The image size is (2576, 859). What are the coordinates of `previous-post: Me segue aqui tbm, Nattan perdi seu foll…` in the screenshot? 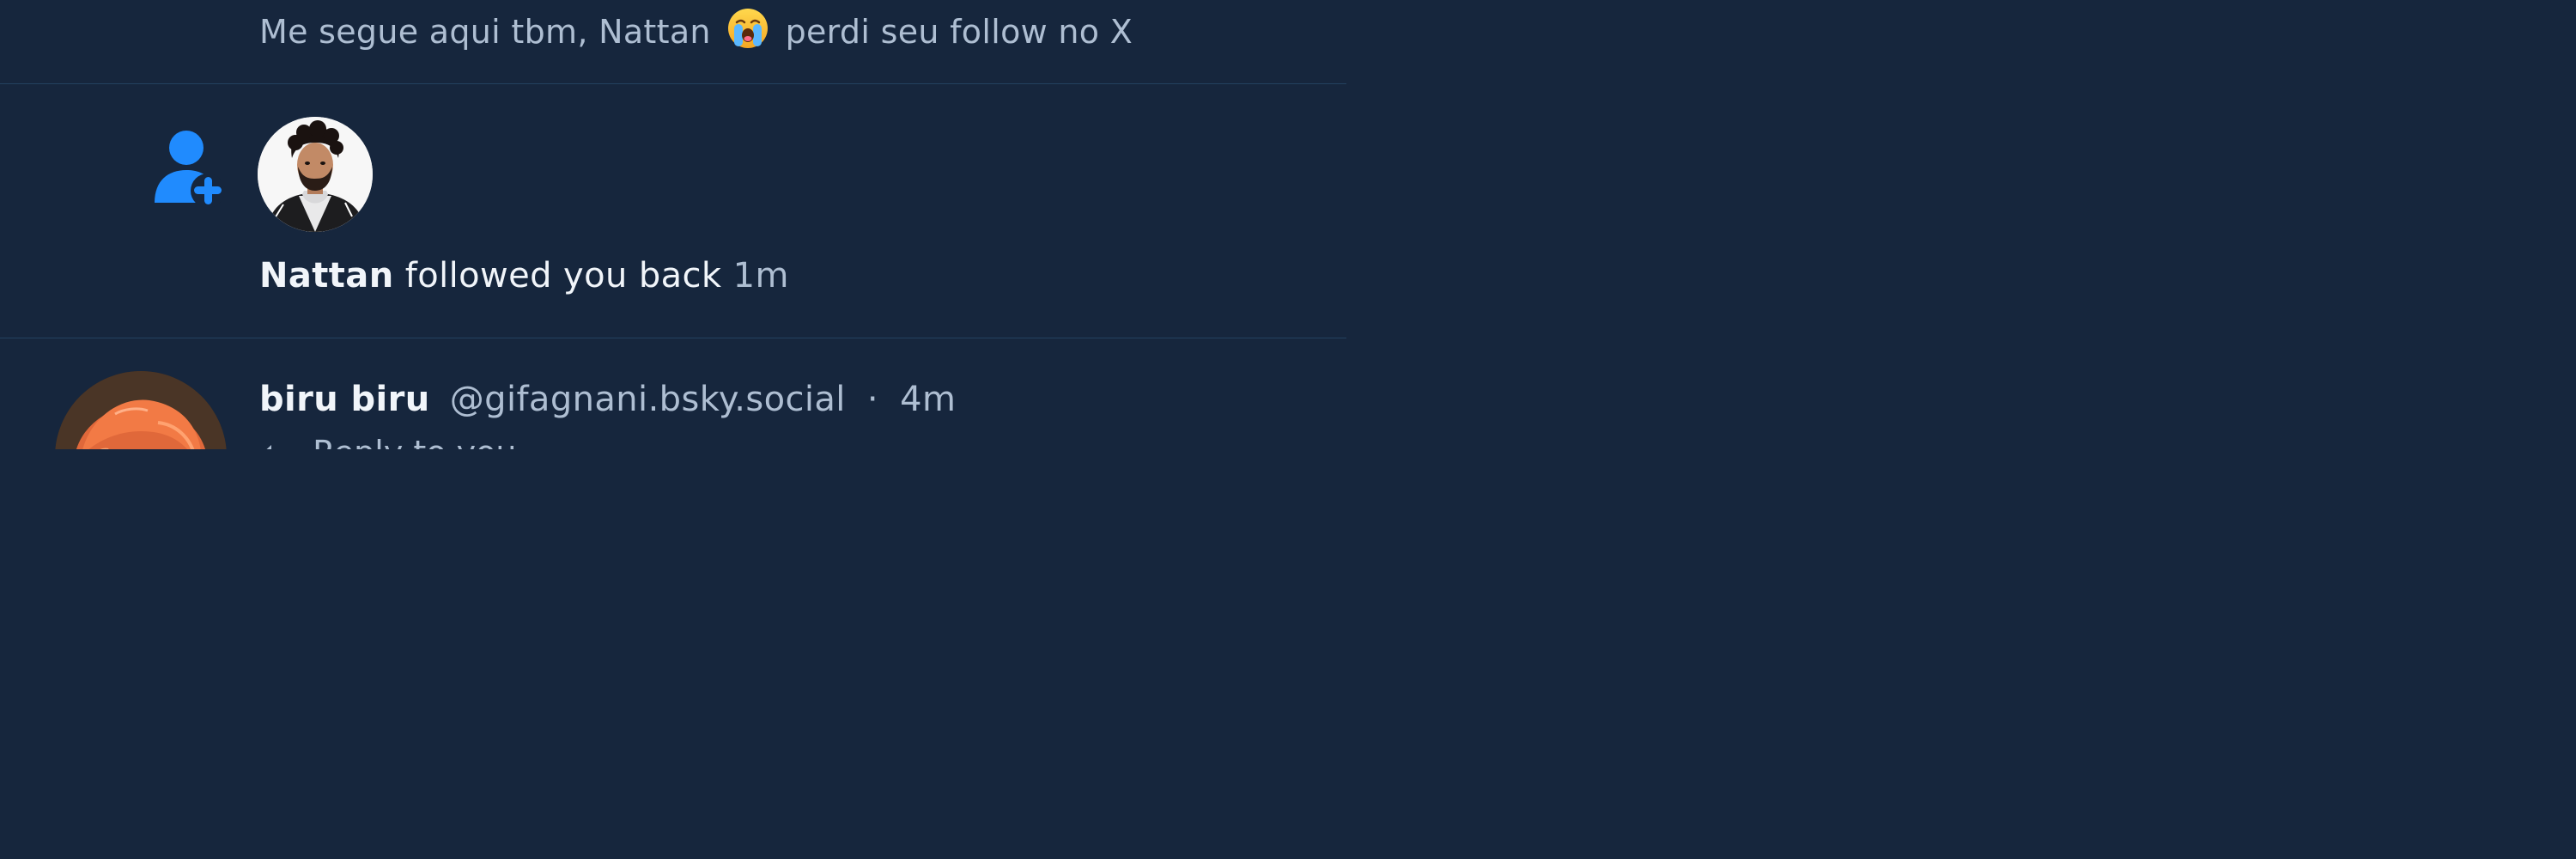 It's located at (673, 41).